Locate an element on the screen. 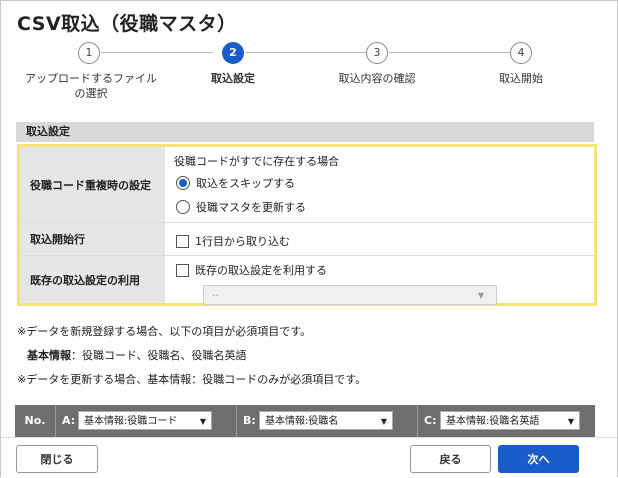 This screenshot has height=478, width=618. mapping-no-label: No. is located at coordinates (35, 421).